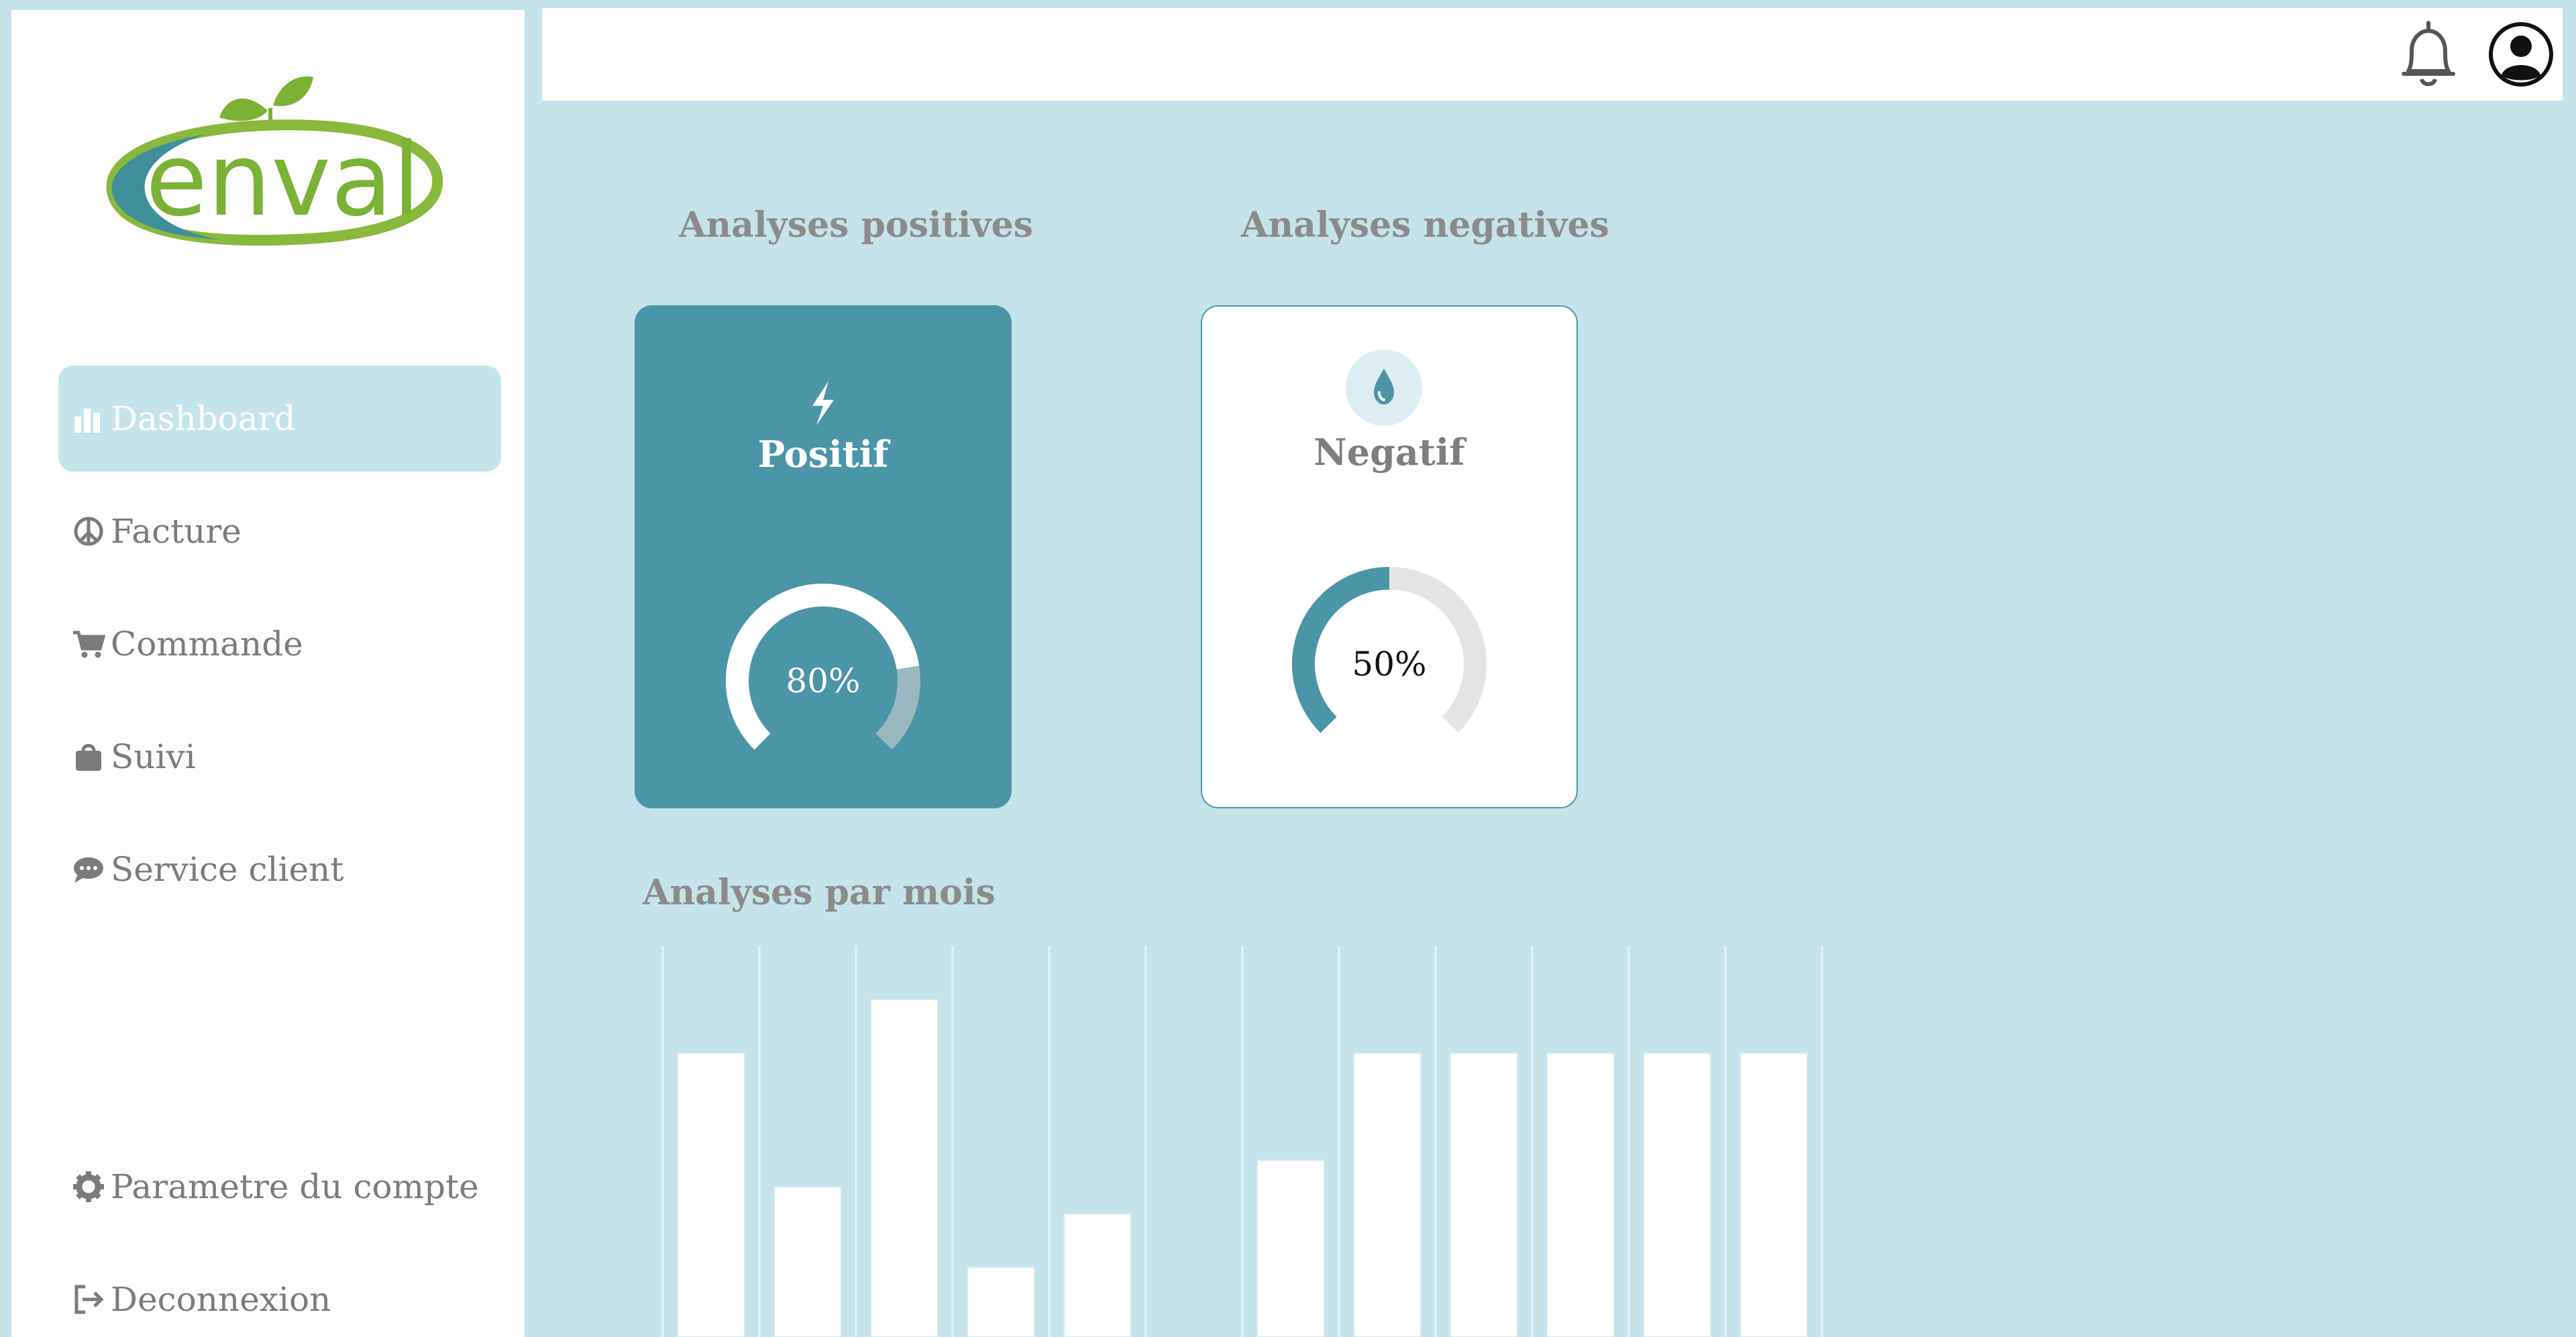 This screenshot has height=1337, width=2576. What do you see at coordinates (1389, 452) in the screenshot?
I see `negative-card-title: Negatif` at bounding box center [1389, 452].